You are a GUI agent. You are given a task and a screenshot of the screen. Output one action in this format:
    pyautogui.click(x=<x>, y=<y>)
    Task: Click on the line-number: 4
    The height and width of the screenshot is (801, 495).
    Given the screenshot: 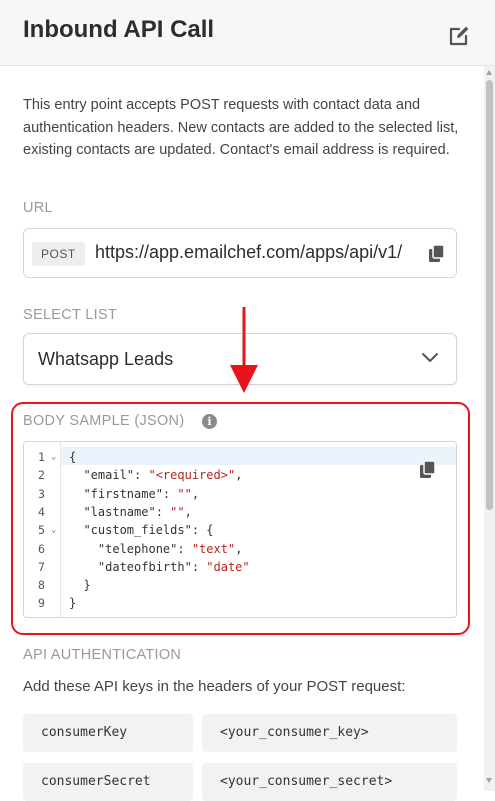 What is the action you would take?
    pyautogui.click(x=41, y=511)
    